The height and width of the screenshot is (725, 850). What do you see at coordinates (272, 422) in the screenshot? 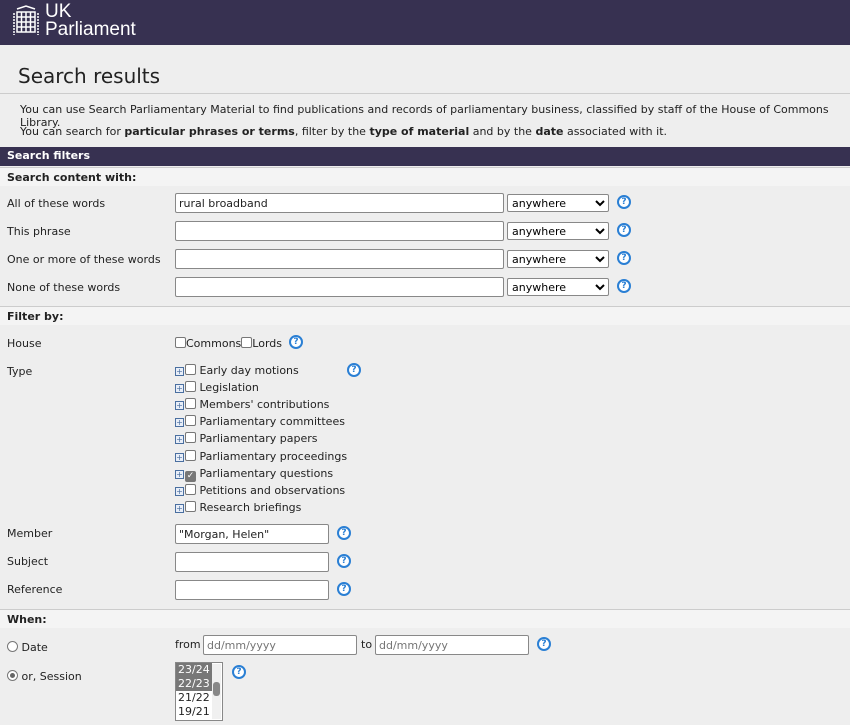
I see `type-label-text: Parliamentary committees` at bounding box center [272, 422].